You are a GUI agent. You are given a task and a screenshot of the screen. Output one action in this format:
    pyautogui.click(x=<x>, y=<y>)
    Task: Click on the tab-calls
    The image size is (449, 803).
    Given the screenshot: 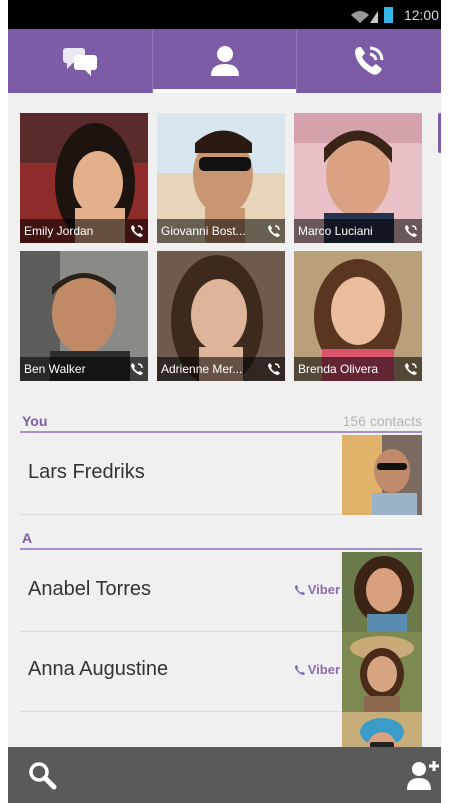 What is the action you would take?
    pyautogui.click(x=368, y=61)
    